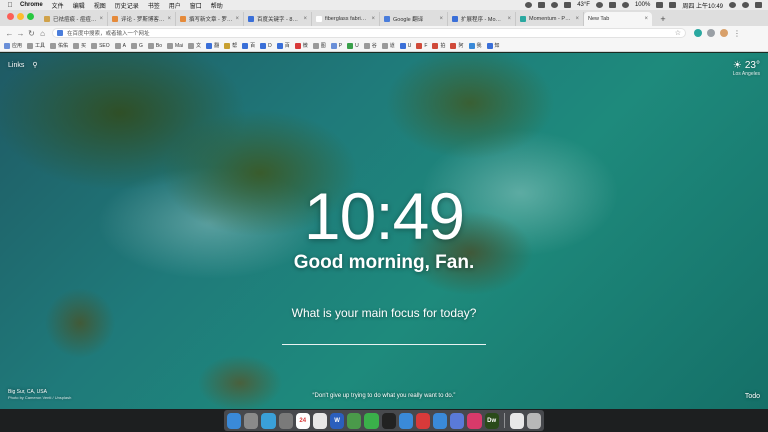 The width and height of the screenshot is (768, 432). What do you see at coordinates (491, 420) in the screenshot?
I see `dock-dreamweaver-icon: Dw` at bounding box center [491, 420].